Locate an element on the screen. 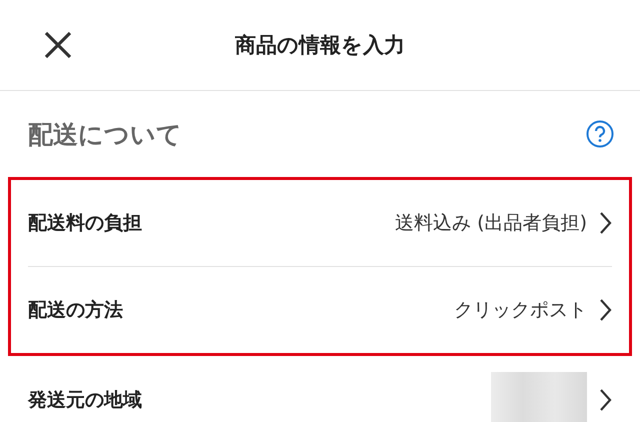 This screenshot has width=640, height=422. row-label: 配送料の負担 is located at coordinates (85, 223).